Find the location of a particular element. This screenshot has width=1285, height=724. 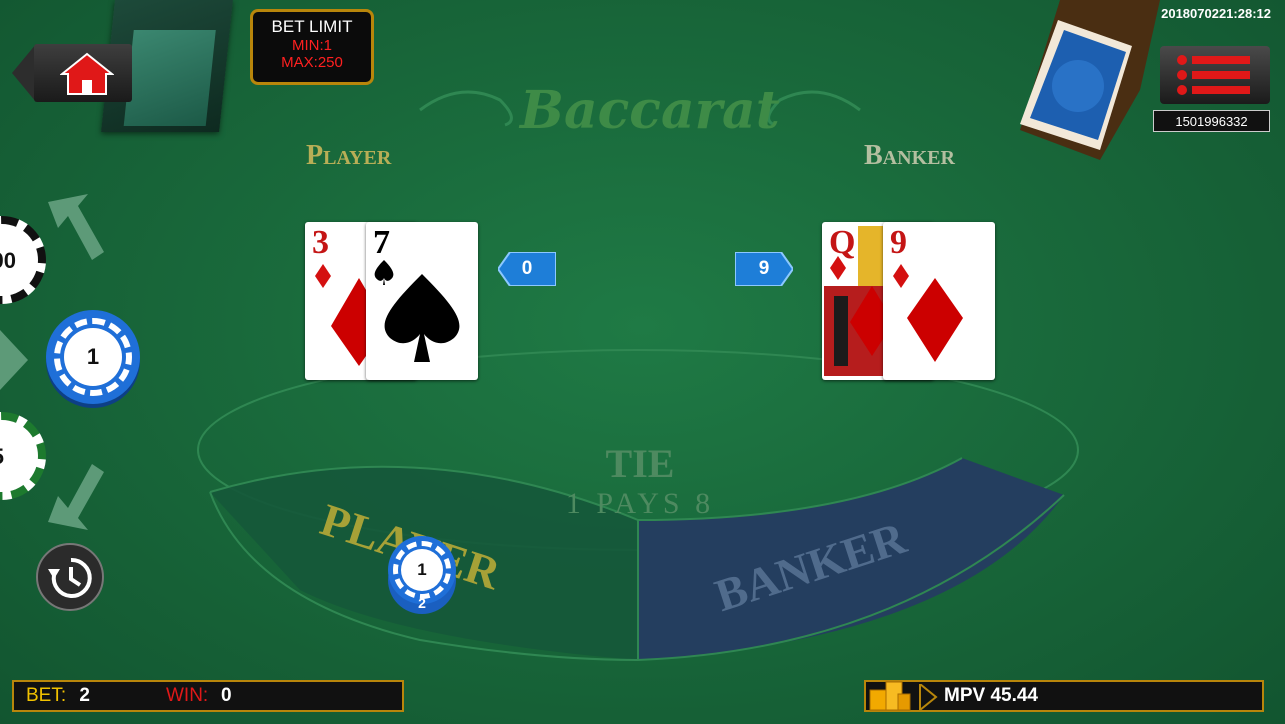

chip-pointer-arrow is located at coordinates (14, 360).